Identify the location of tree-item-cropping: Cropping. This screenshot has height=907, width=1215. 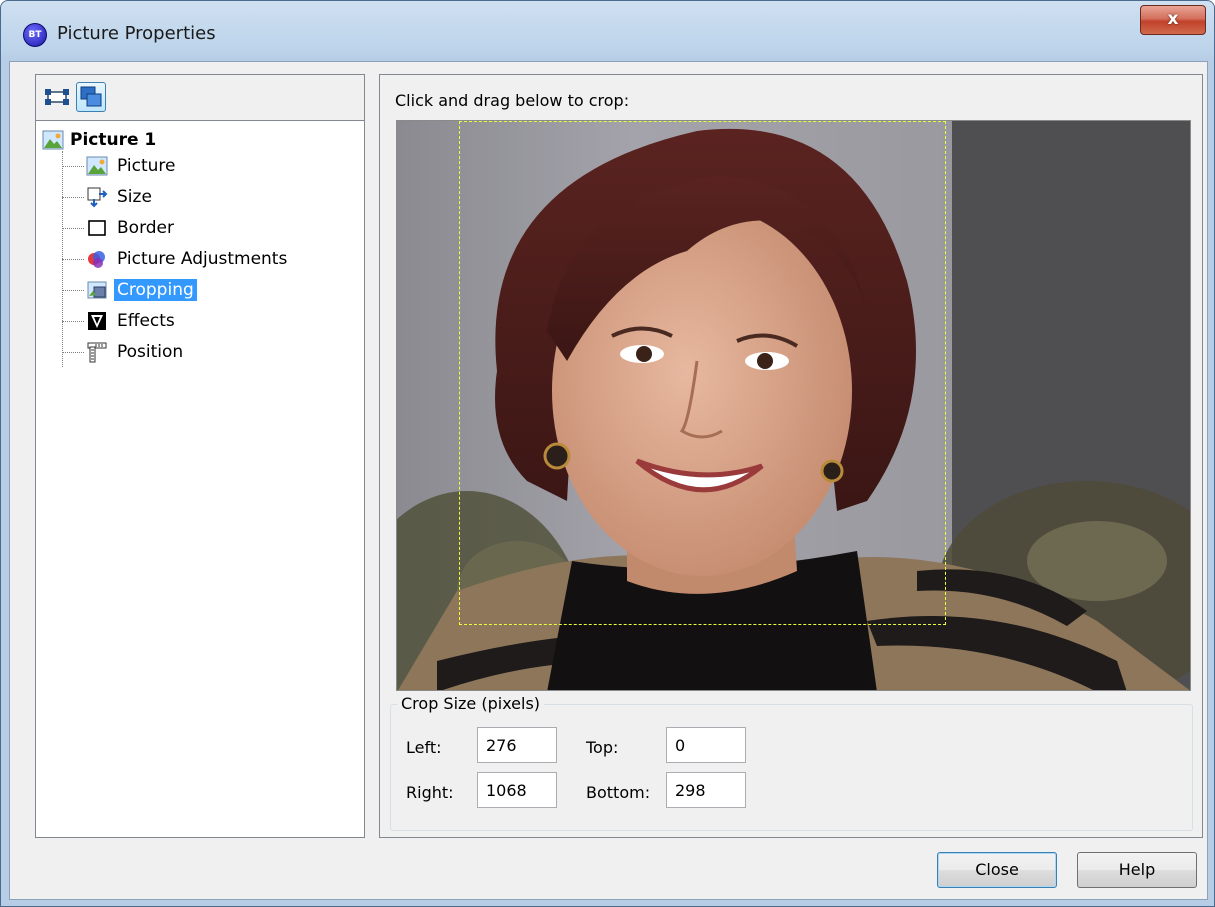
(129, 290).